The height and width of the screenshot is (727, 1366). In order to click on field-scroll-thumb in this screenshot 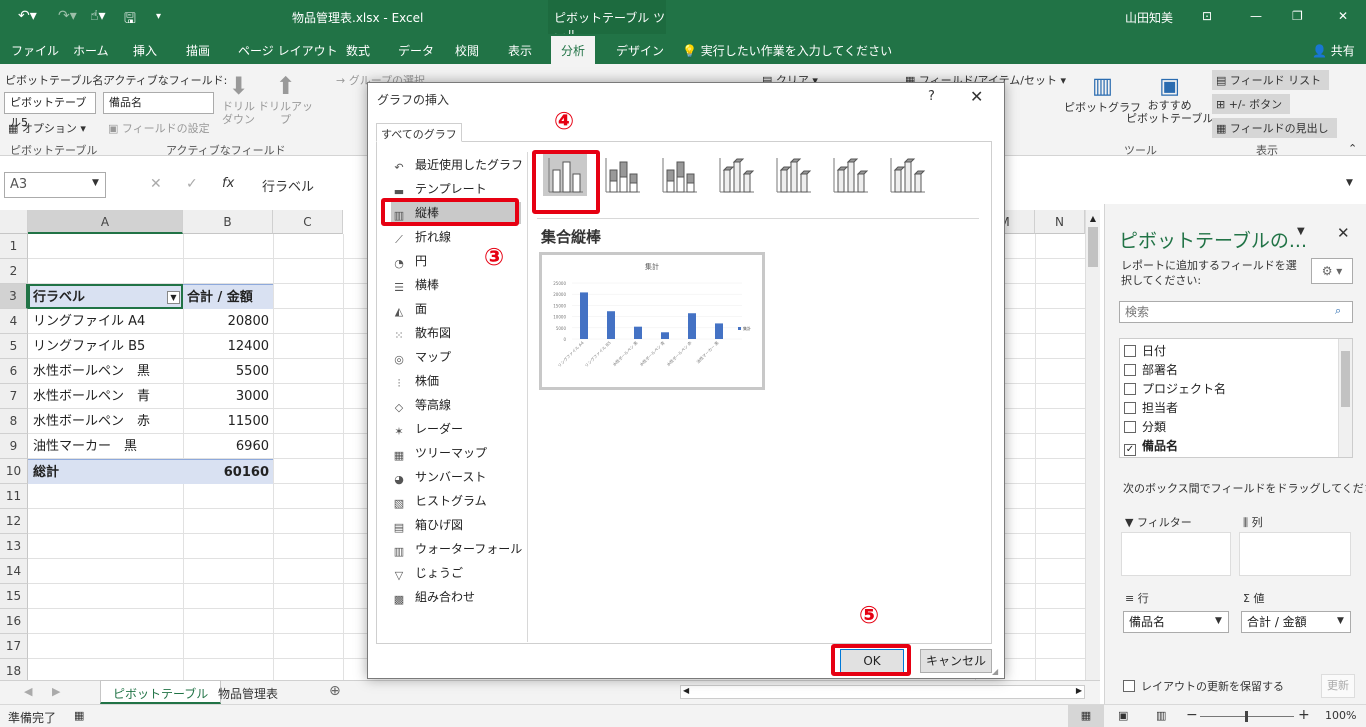, I will do `click(1345, 379)`.